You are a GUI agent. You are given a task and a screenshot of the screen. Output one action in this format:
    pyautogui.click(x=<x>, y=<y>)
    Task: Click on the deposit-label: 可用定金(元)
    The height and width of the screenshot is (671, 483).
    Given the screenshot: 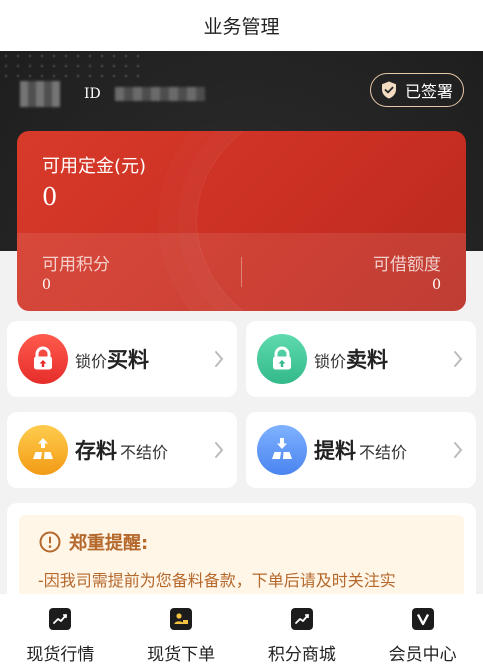 What is the action you would take?
    pyautogui.click(x=94, y=166)
    